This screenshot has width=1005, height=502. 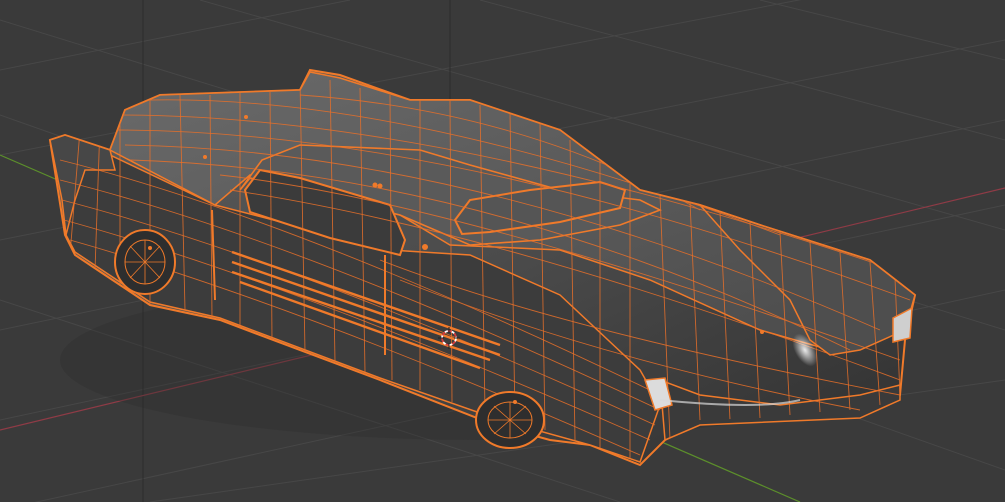 What do you see at coordinates (510, 420) in the screenshot?
I see `rear-wheel` at bounding box center [510, 420].